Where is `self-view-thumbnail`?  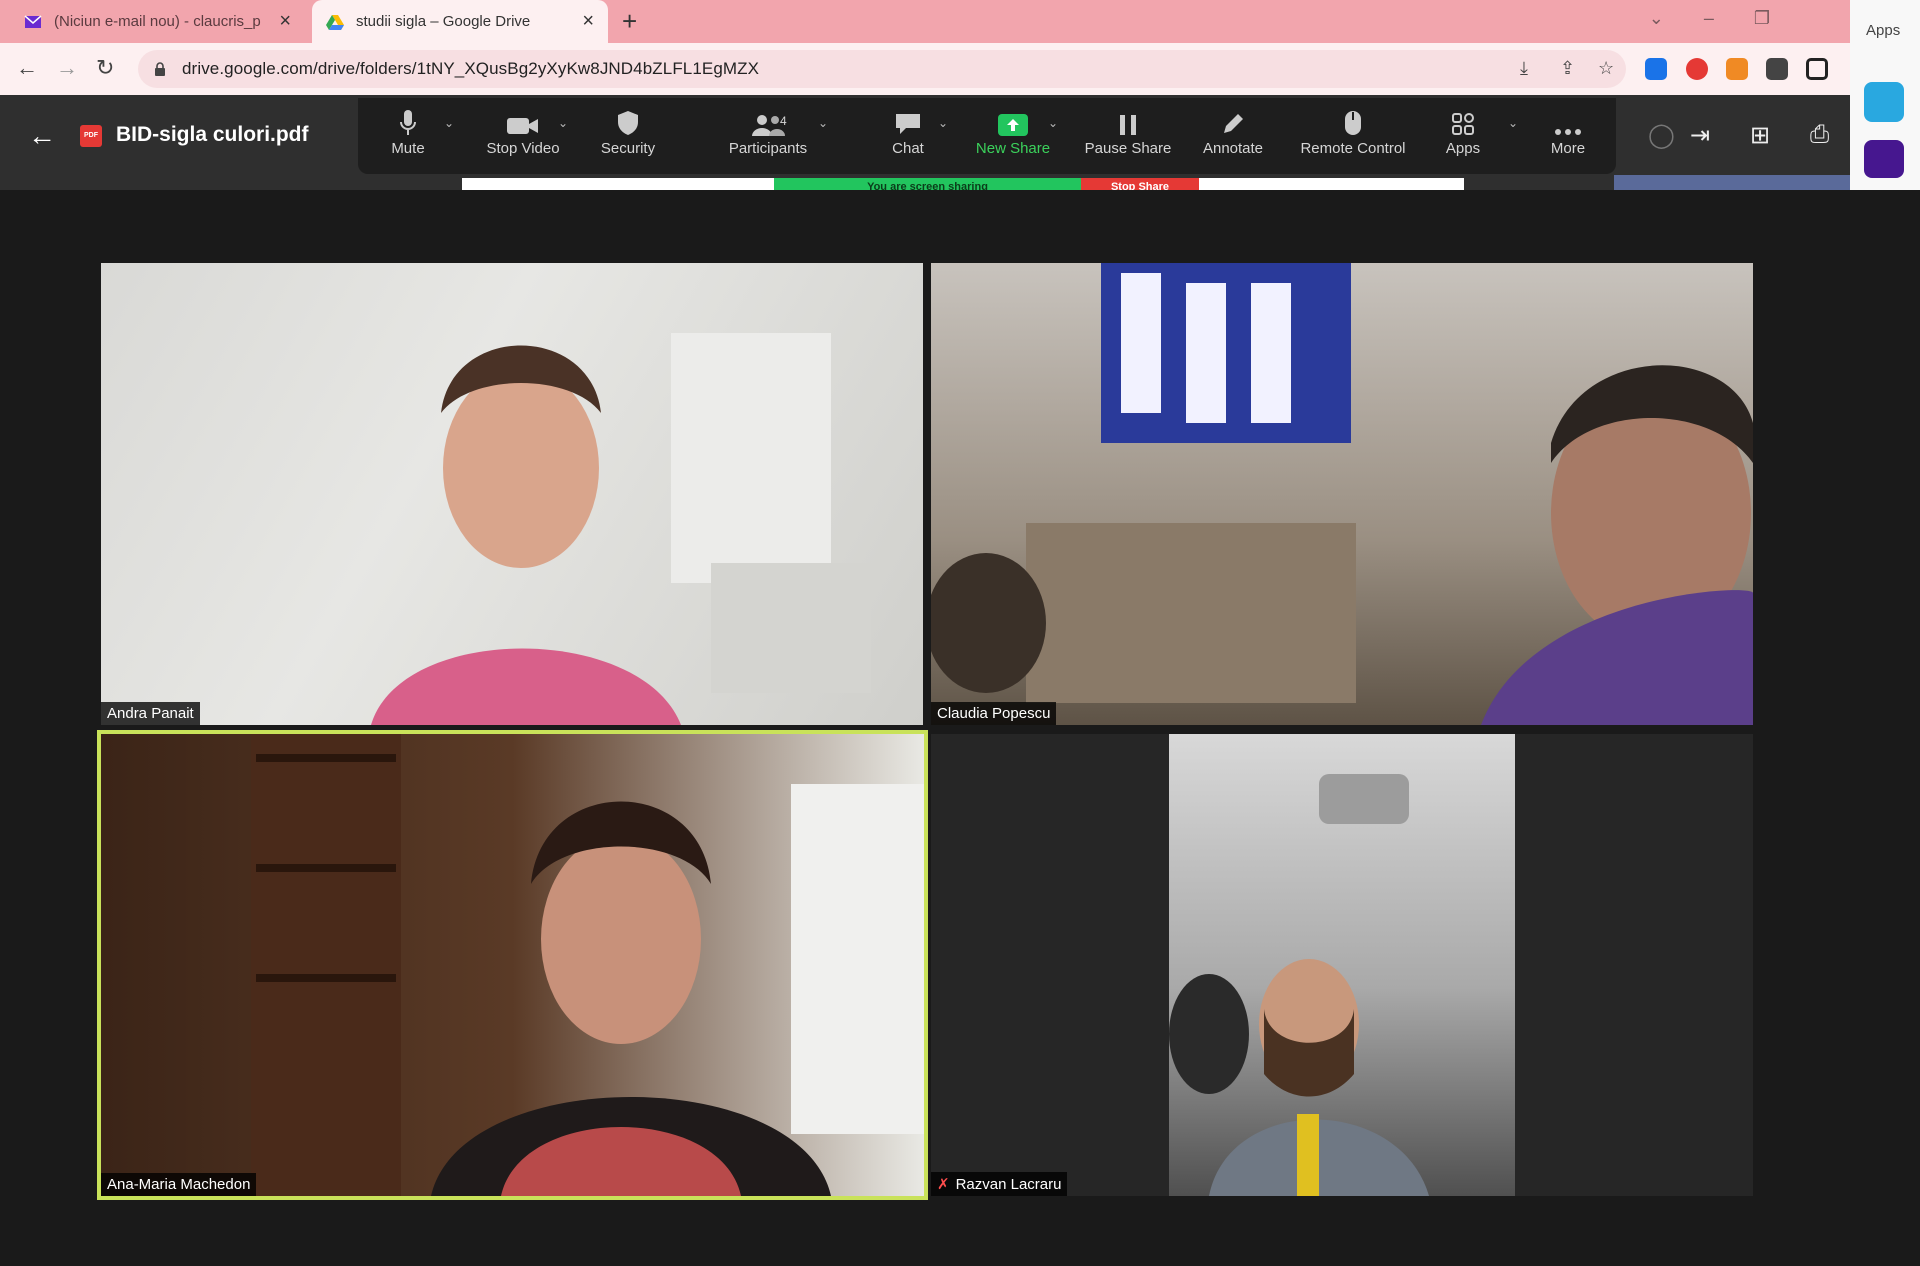 self-view-thumbnail is located at coordinates (1732, 182).